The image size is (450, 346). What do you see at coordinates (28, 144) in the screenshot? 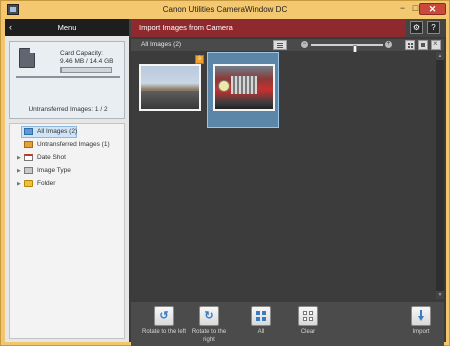
I see `untransferred-icon` at bounding box center [28, 144].